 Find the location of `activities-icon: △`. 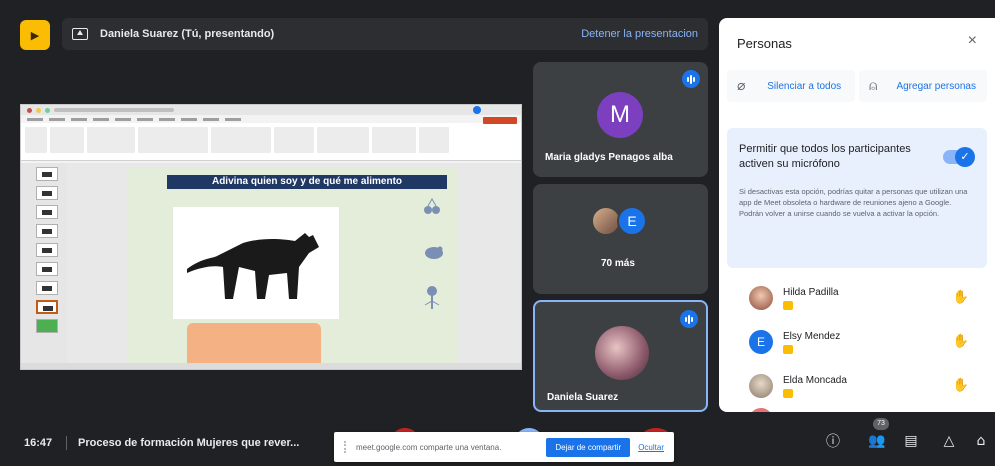

activities-icon: △ is located at coordinates (949, 441).